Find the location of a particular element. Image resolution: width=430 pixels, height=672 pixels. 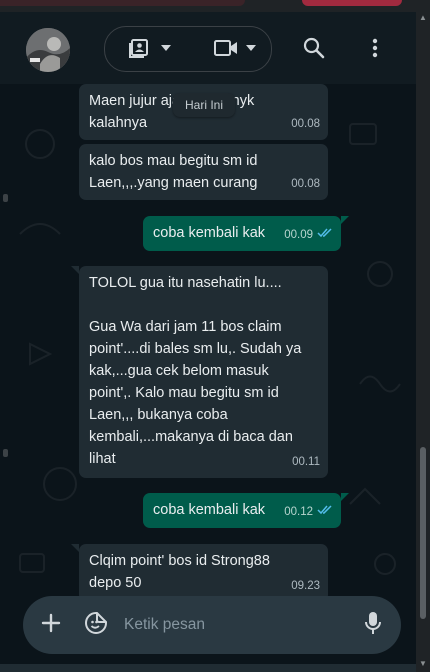

scrollbar: ▲ ▼ is located at coordinates (423, 342).